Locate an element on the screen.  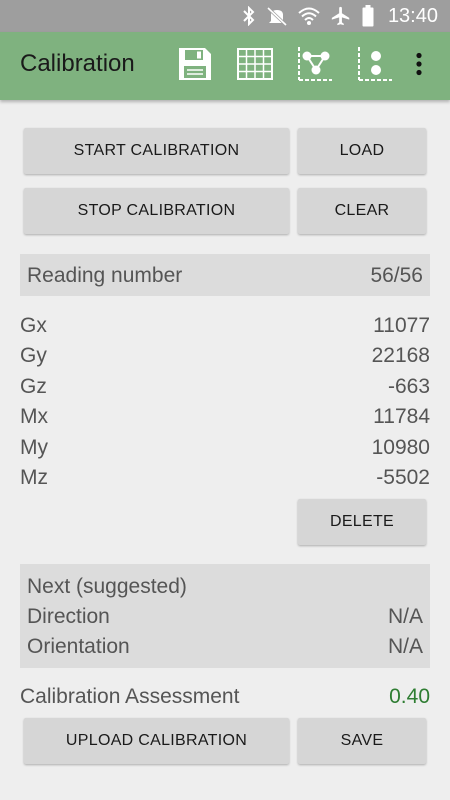
save-icon is located at coordinates (195, 66).